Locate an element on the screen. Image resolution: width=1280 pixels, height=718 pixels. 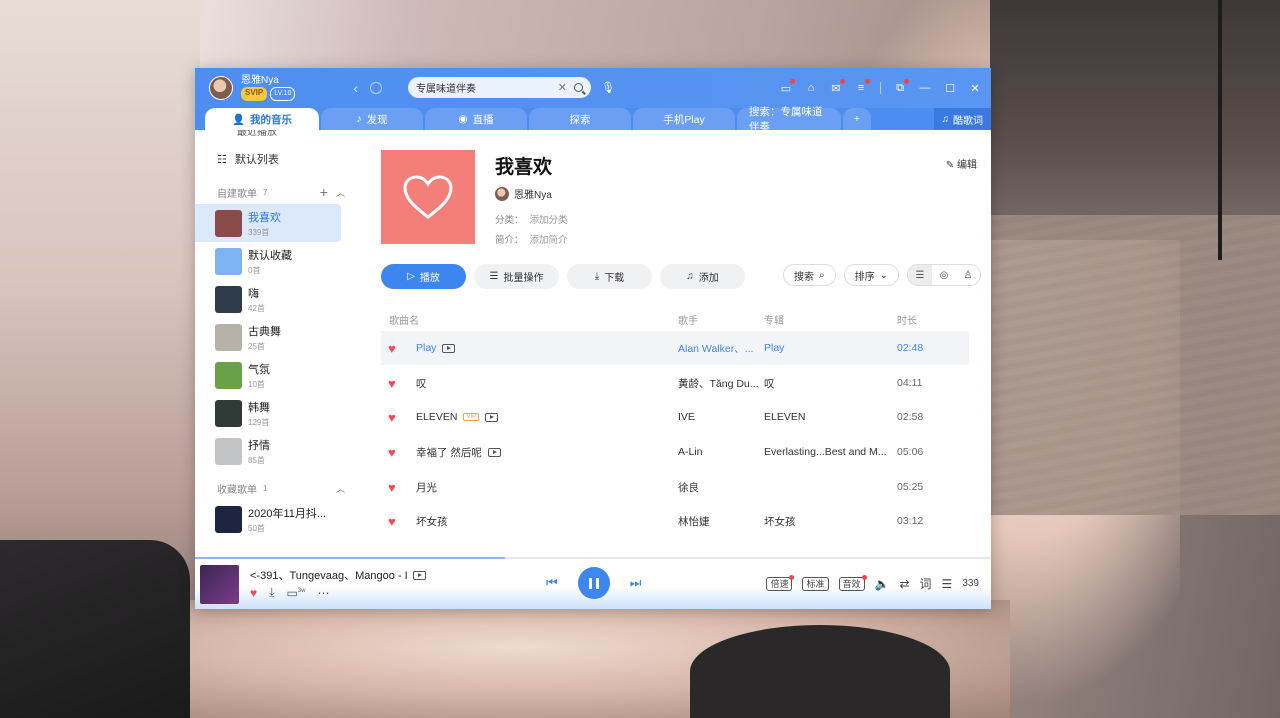
song-album: 叹 is located at coordinates (827, 383).